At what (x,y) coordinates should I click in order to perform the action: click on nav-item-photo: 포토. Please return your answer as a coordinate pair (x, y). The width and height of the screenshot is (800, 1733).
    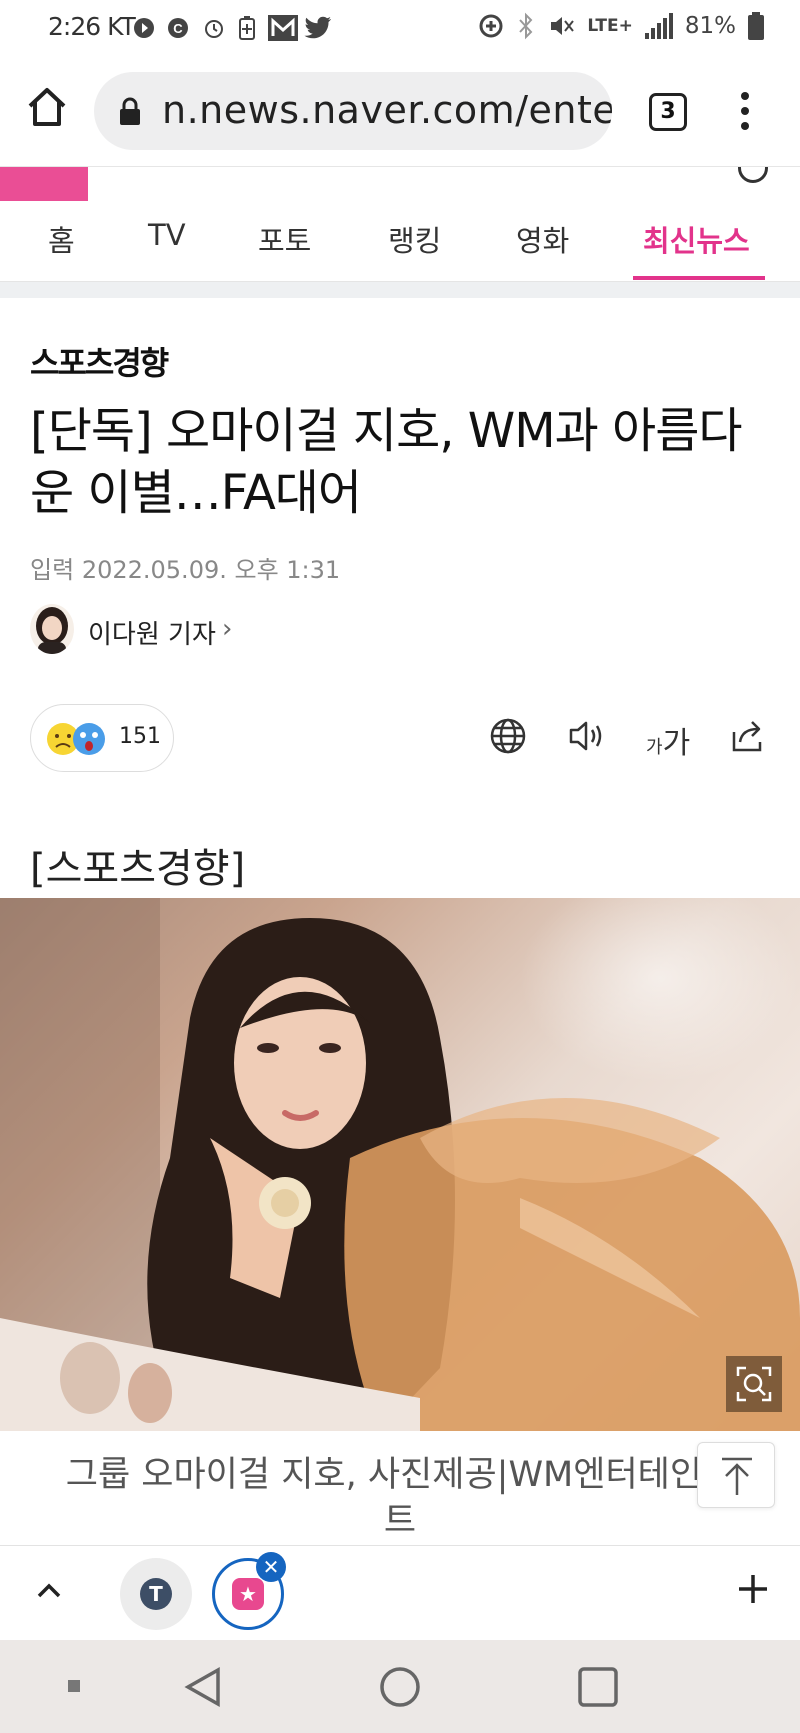
    Looking at the image, I should click on (284, 239).